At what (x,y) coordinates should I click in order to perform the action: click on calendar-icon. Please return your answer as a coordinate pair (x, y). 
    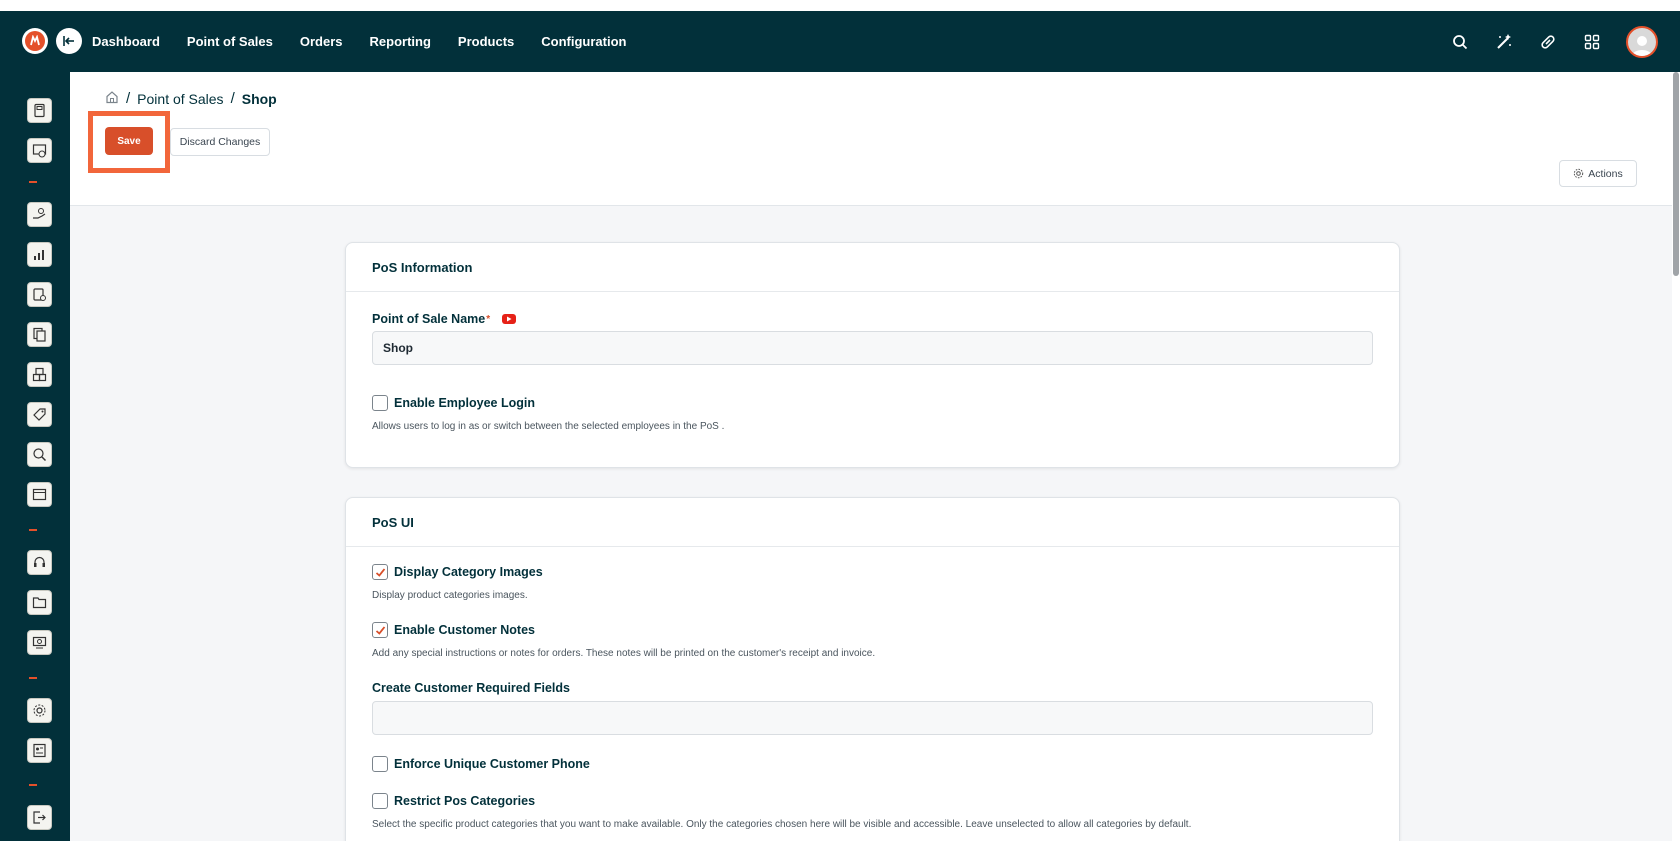
    Looking at the image, I should click on (39, 494).